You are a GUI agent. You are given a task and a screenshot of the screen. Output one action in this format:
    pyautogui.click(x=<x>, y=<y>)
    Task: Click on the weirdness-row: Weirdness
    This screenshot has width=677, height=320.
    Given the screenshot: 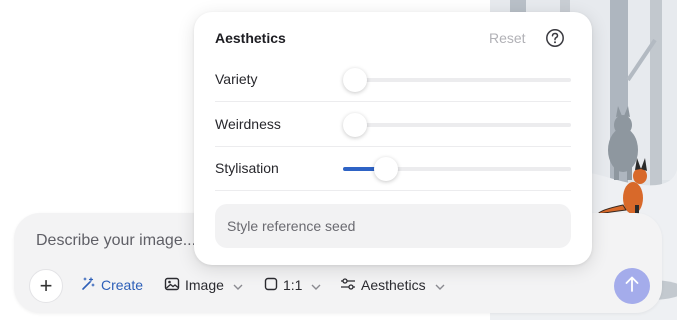 What is the action you would take?
    pyautogui.click(x=393, y=124)
    